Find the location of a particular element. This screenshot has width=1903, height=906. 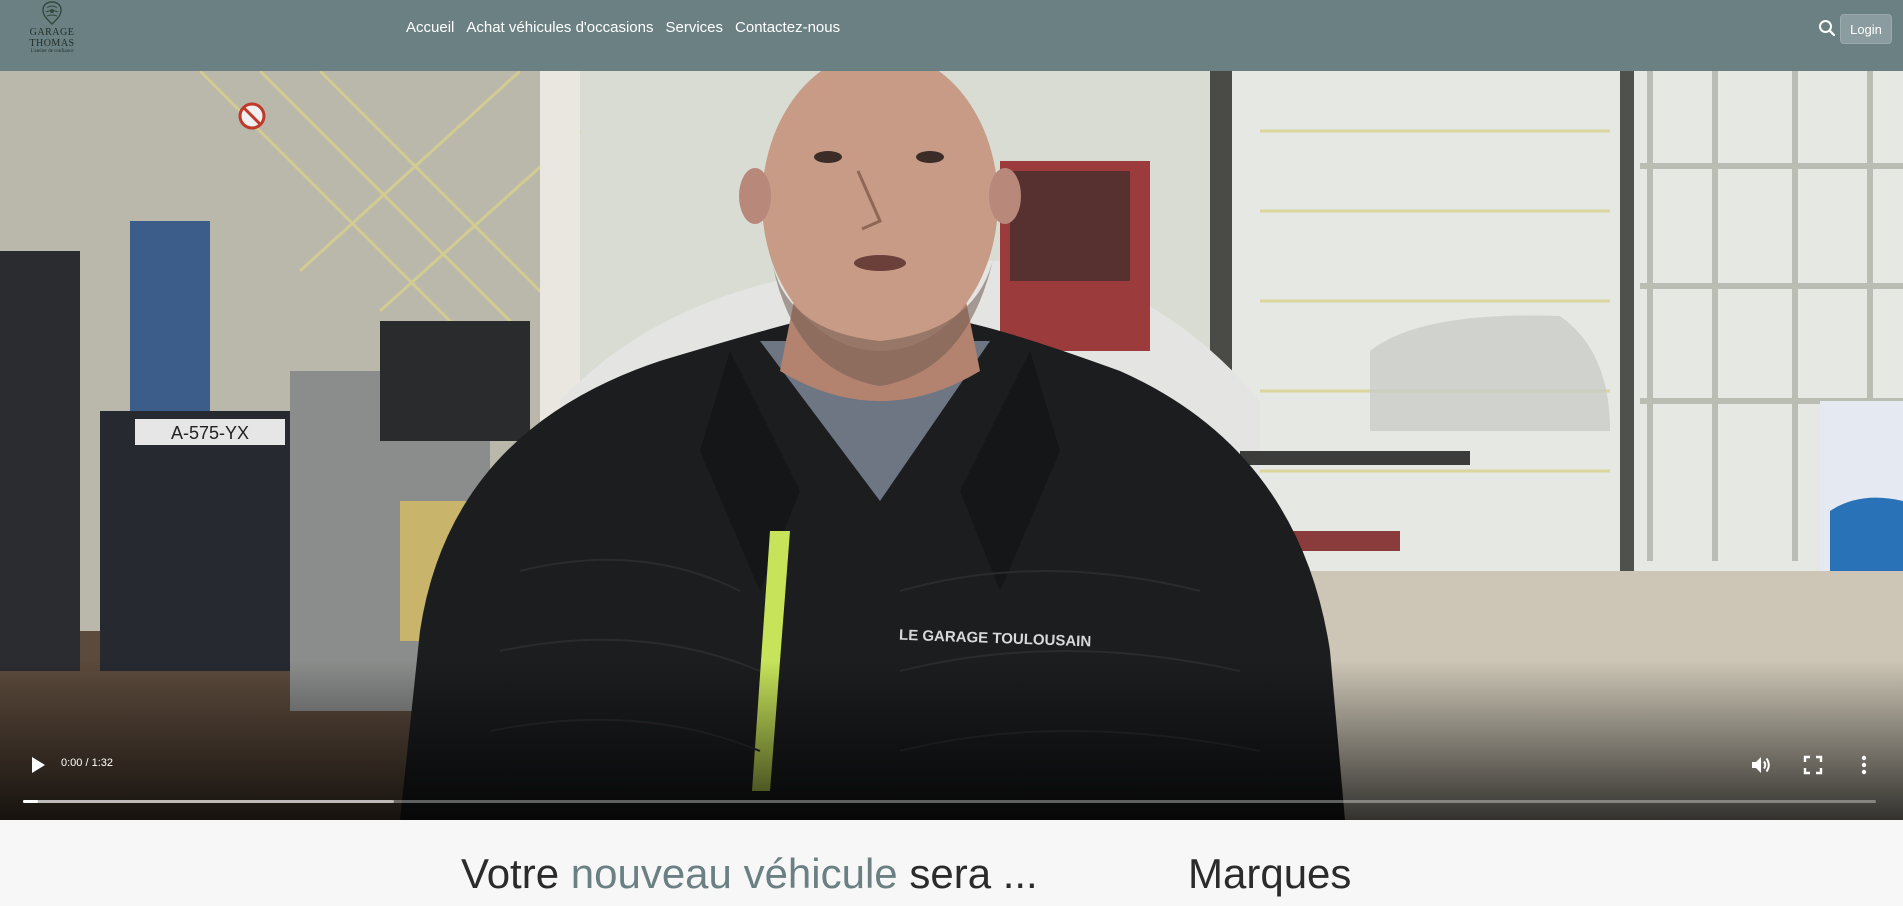

login-button: Login is located at coordinates (1866, 29).